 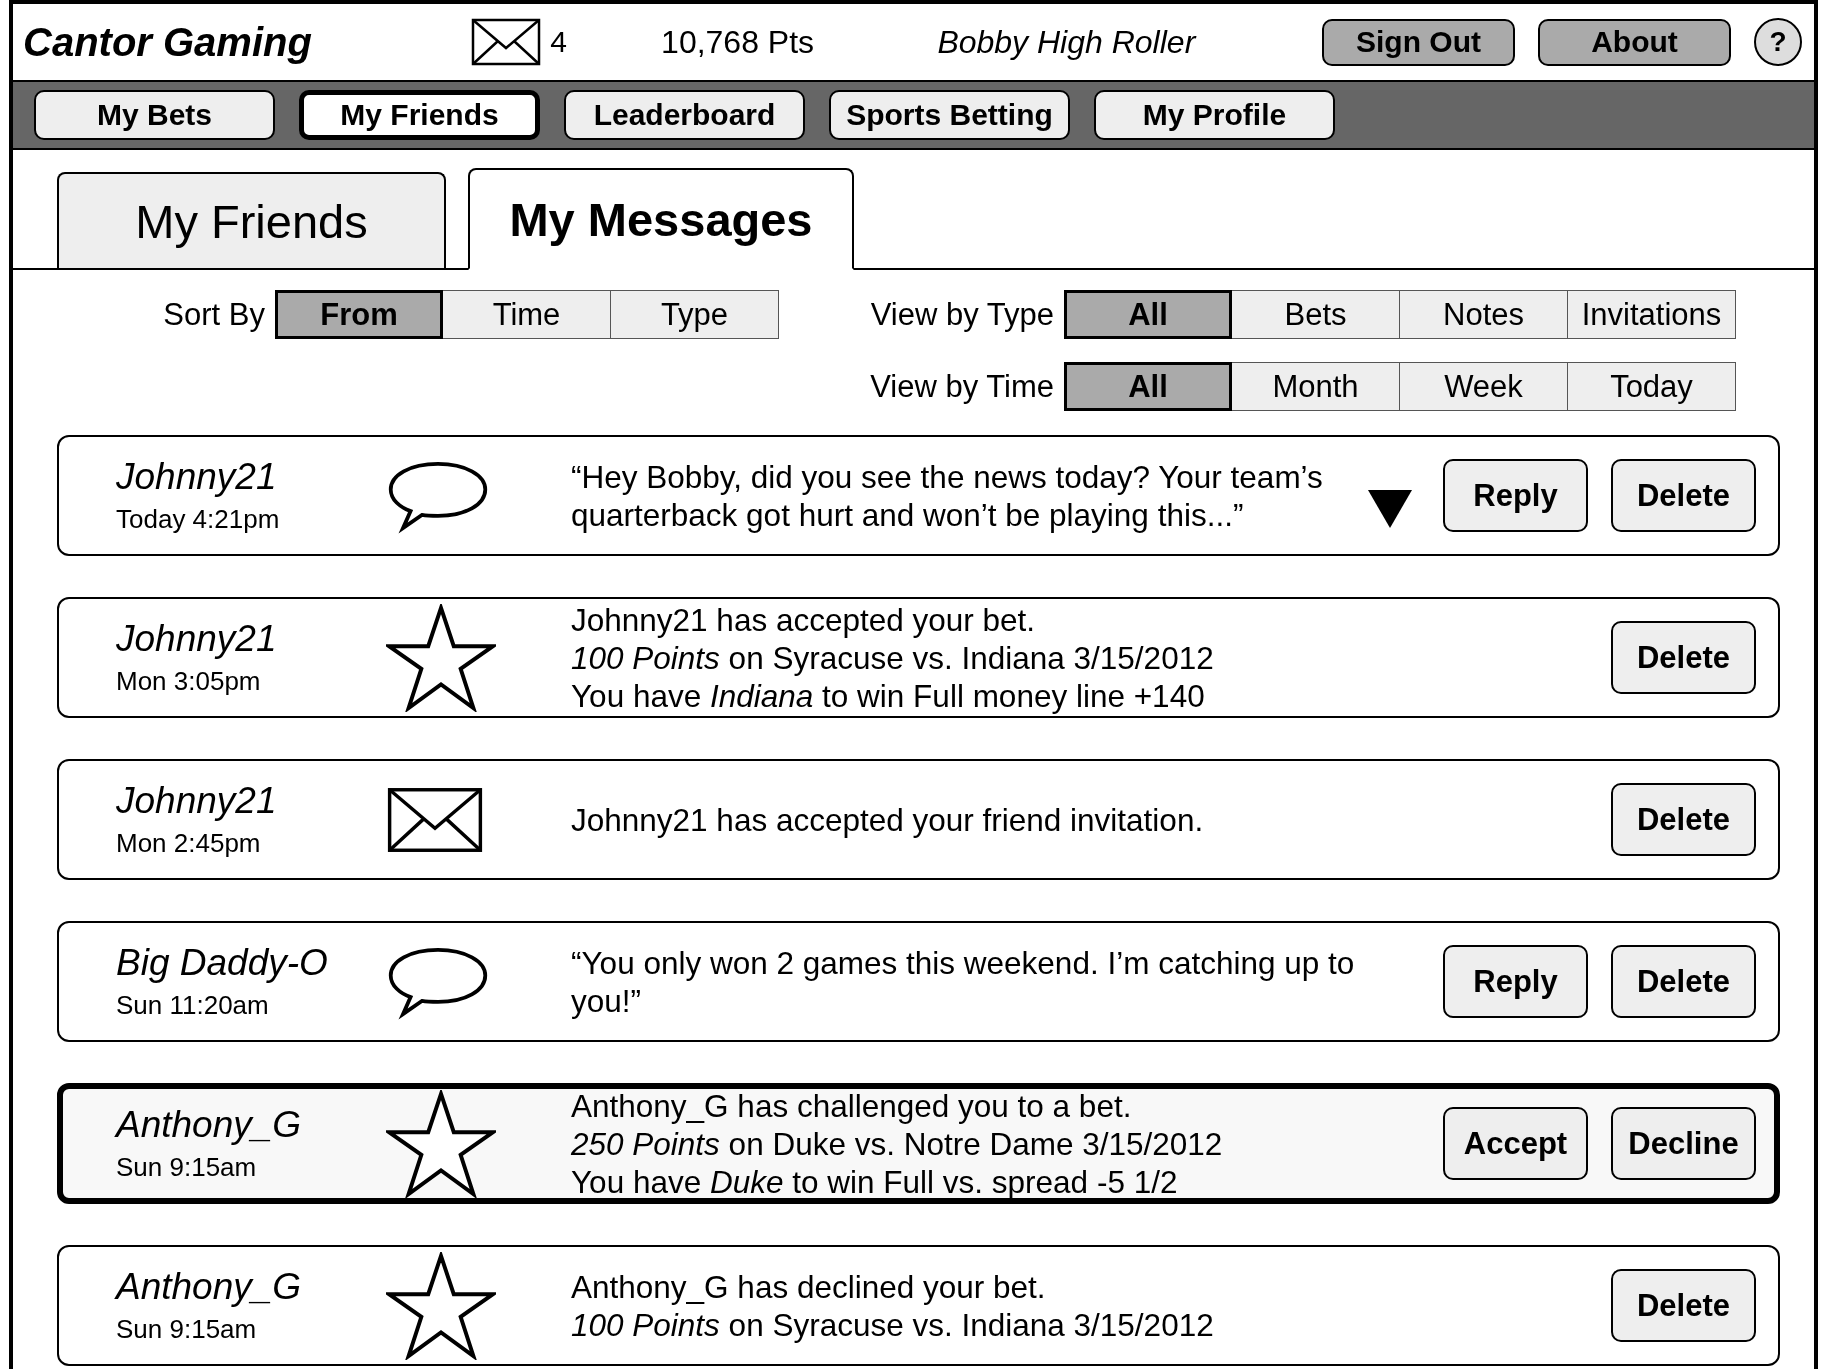 What do you see at coordinates (1484, 314) in the screenshot?
I see `segment-option: Notes` at bounding box center [1484, 314].